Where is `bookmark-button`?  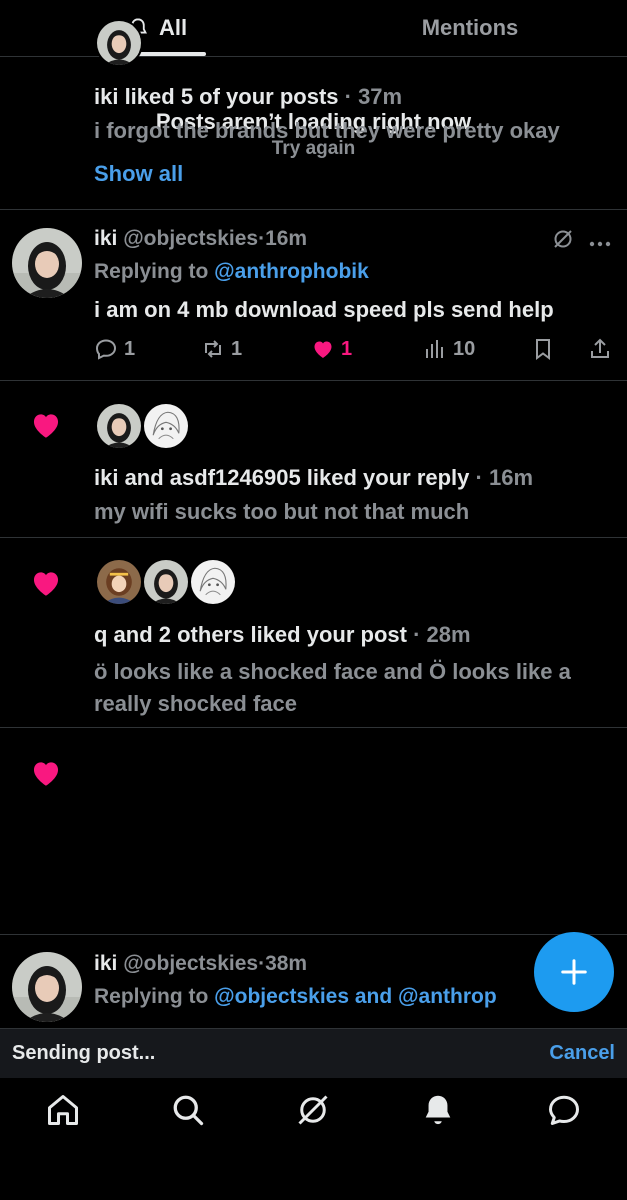
bookmark-button is located at coordinates (546, 349).